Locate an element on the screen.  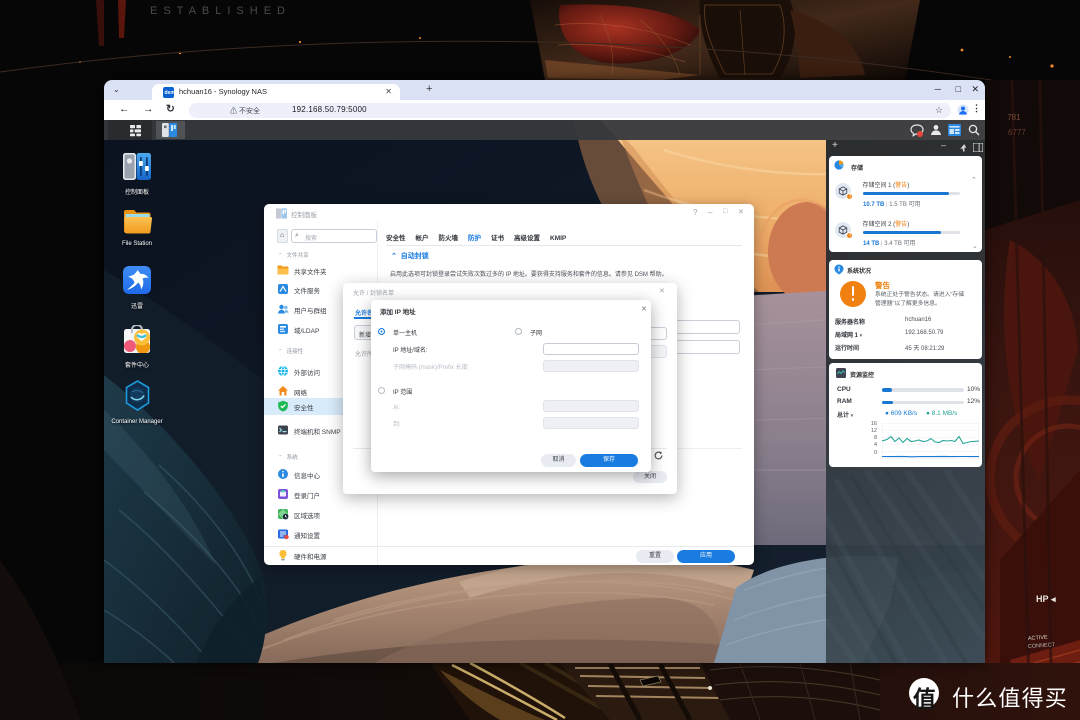
svg-text: HP ◂ is located at coordinates (1046, 599).